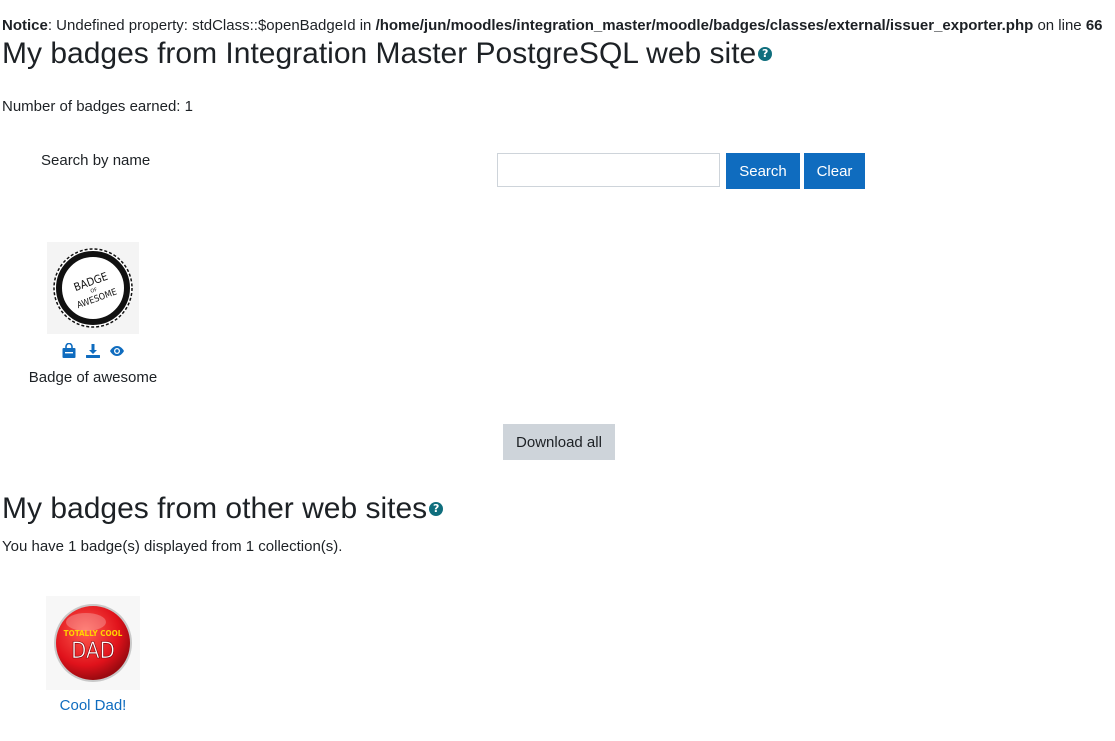  Describe the element at coordinates (25, 25) in the screenshot. I see `notice-label: Notice` at that location.